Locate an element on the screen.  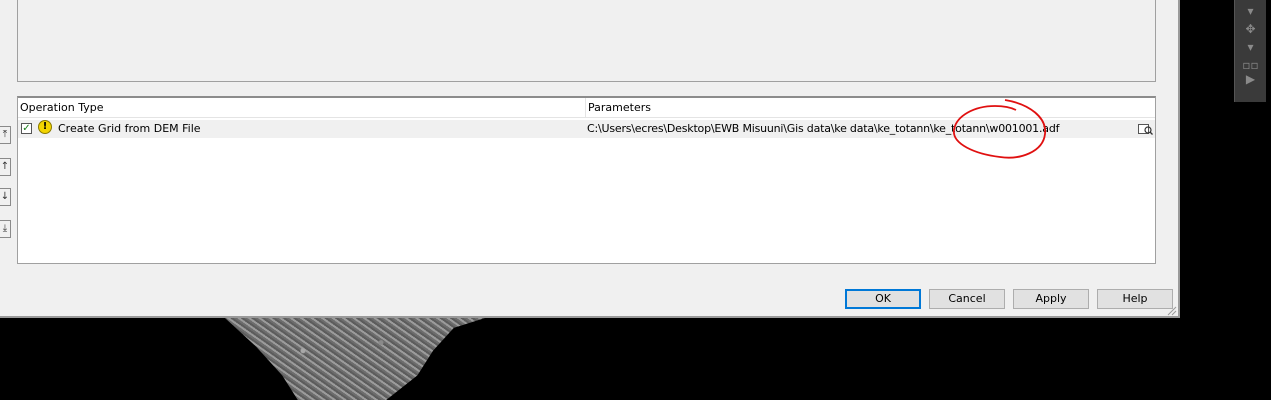
move-top-button: ⤒ is located at coordinates (5, 135).